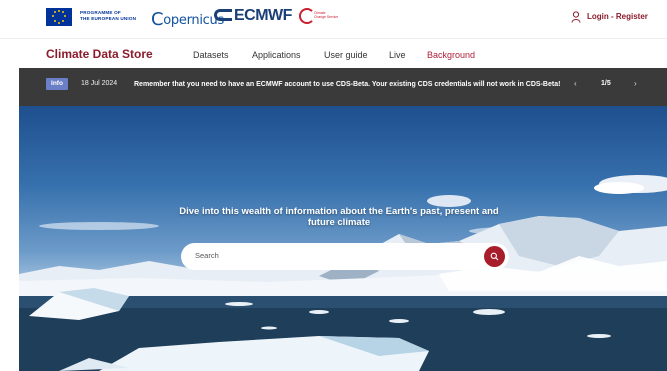 The height and width of the screenshot is (371, 667). What do you see at coordinates (99, 83) in the screenshot?
I see `info-date: 18 Jul 2024` at bounding box center [99, 83].